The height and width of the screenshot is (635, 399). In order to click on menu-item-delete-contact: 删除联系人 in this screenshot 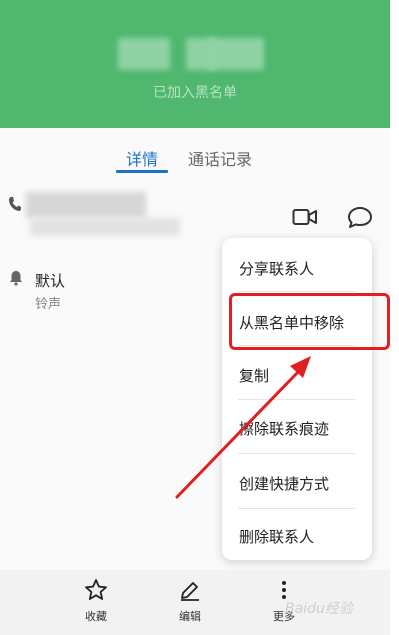, I will do `click(276, 536)`.